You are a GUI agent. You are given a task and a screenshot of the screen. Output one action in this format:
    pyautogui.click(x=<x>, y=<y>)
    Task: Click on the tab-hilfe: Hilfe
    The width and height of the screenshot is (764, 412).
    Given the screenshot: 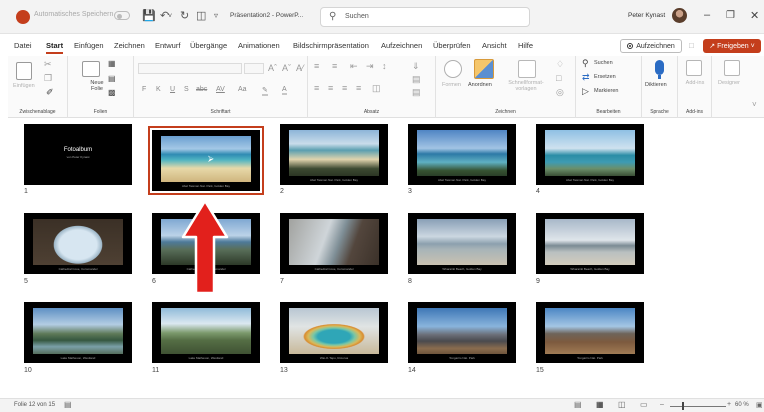 What is the action you would take?
    pyautogui.click(x=525, y=45)
    